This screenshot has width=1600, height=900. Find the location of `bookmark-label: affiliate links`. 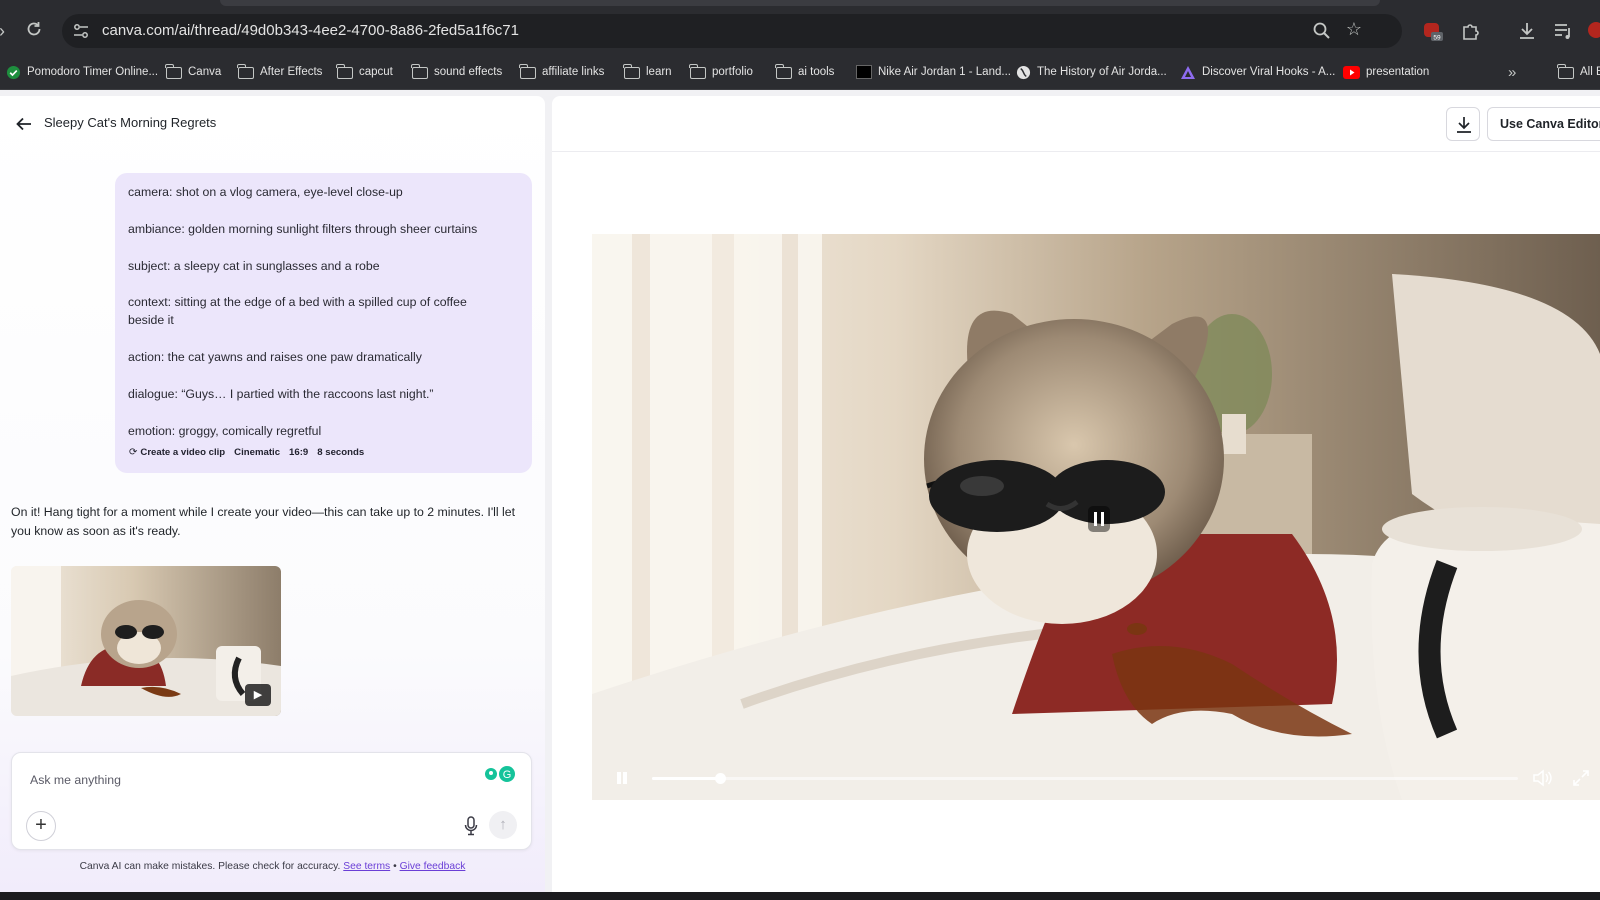

bookmark-label: affiliate links is located at coordinates (573, 72).